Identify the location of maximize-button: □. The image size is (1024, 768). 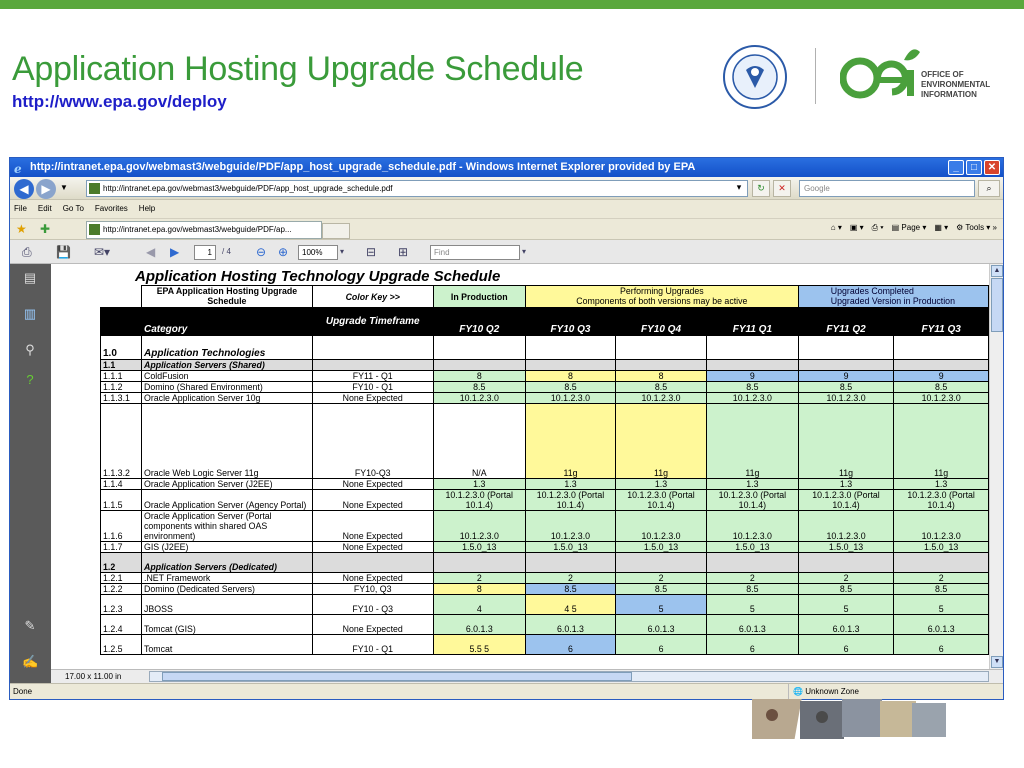
(974, 167).